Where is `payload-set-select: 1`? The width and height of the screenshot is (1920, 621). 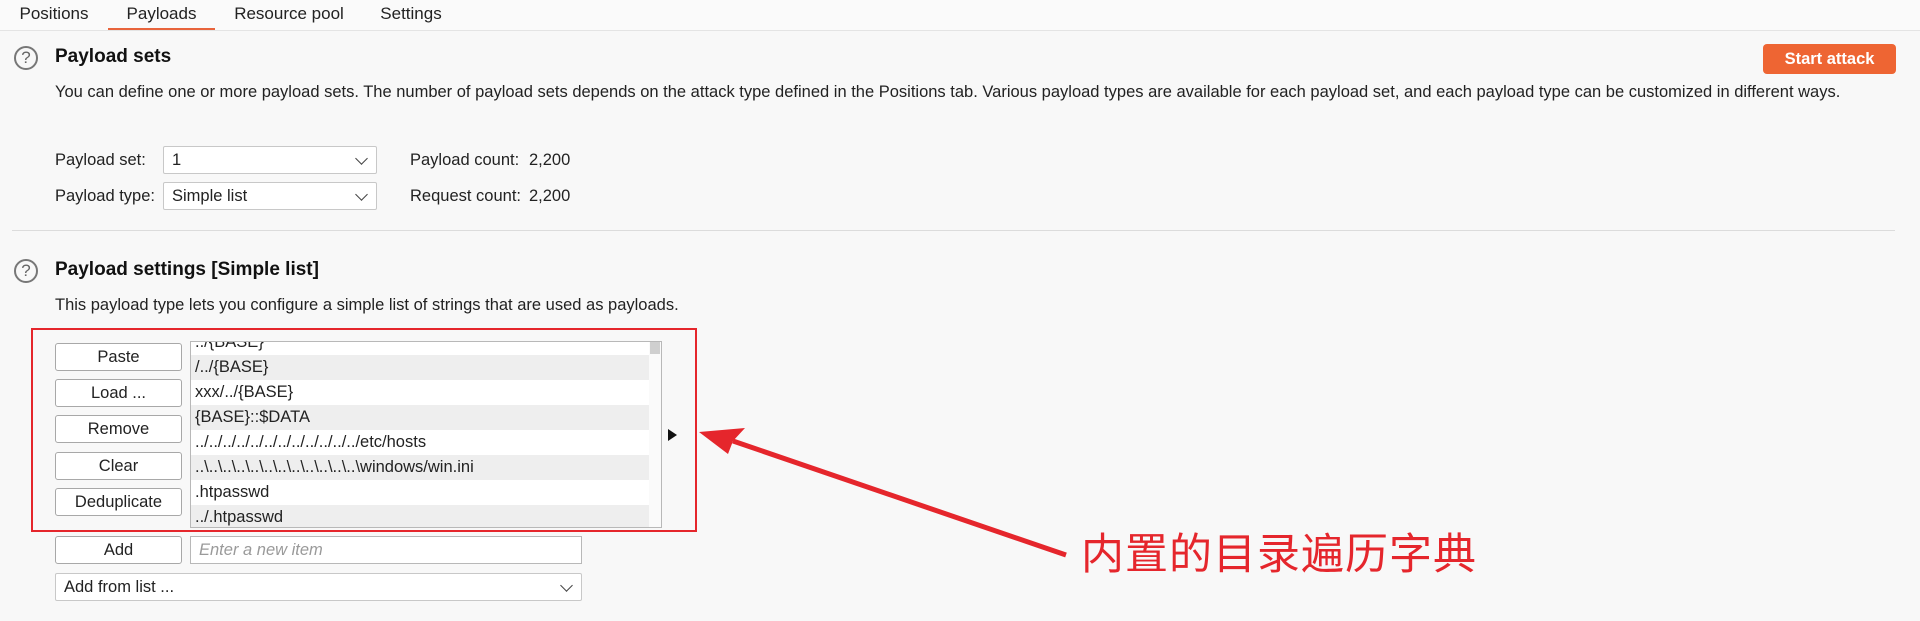
payload-set-select: 1 is located at coordinates (270, 160).